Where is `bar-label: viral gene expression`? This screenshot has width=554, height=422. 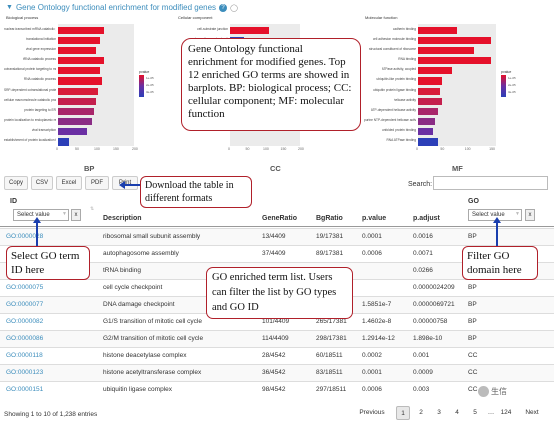
bar-label: viral gene expression is located at coordinates (40, 48).